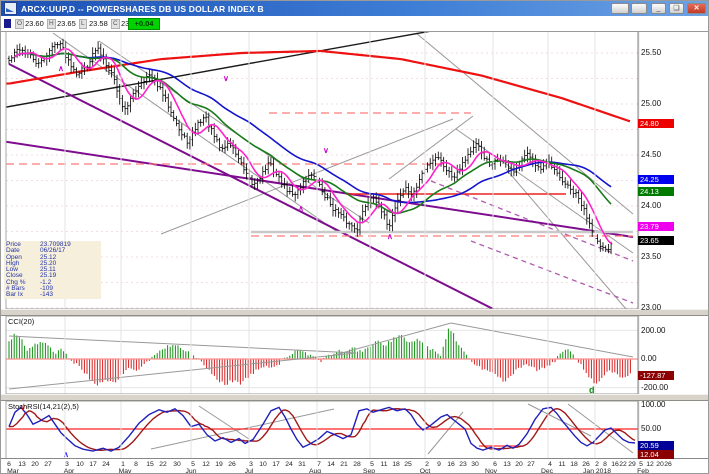  I want to click on info-row: Bar Ix -143, so click(30, 295).